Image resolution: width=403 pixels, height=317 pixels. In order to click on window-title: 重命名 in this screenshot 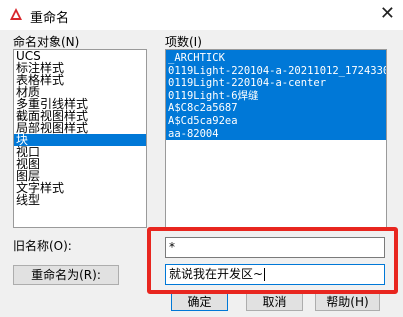, I will do `click(50, 18)`.